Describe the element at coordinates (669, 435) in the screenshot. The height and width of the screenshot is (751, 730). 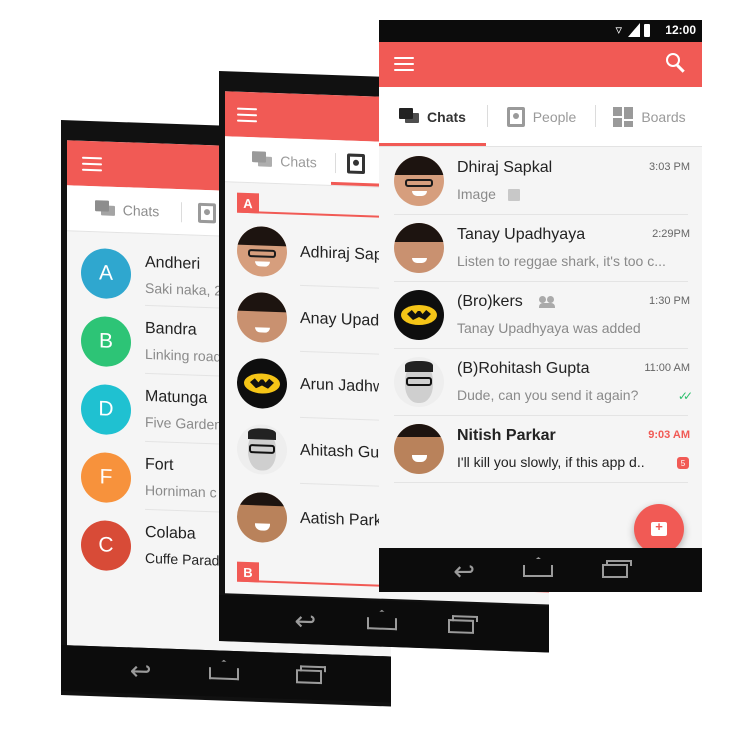
I see `chat-time: 9:03 AM` at that location.